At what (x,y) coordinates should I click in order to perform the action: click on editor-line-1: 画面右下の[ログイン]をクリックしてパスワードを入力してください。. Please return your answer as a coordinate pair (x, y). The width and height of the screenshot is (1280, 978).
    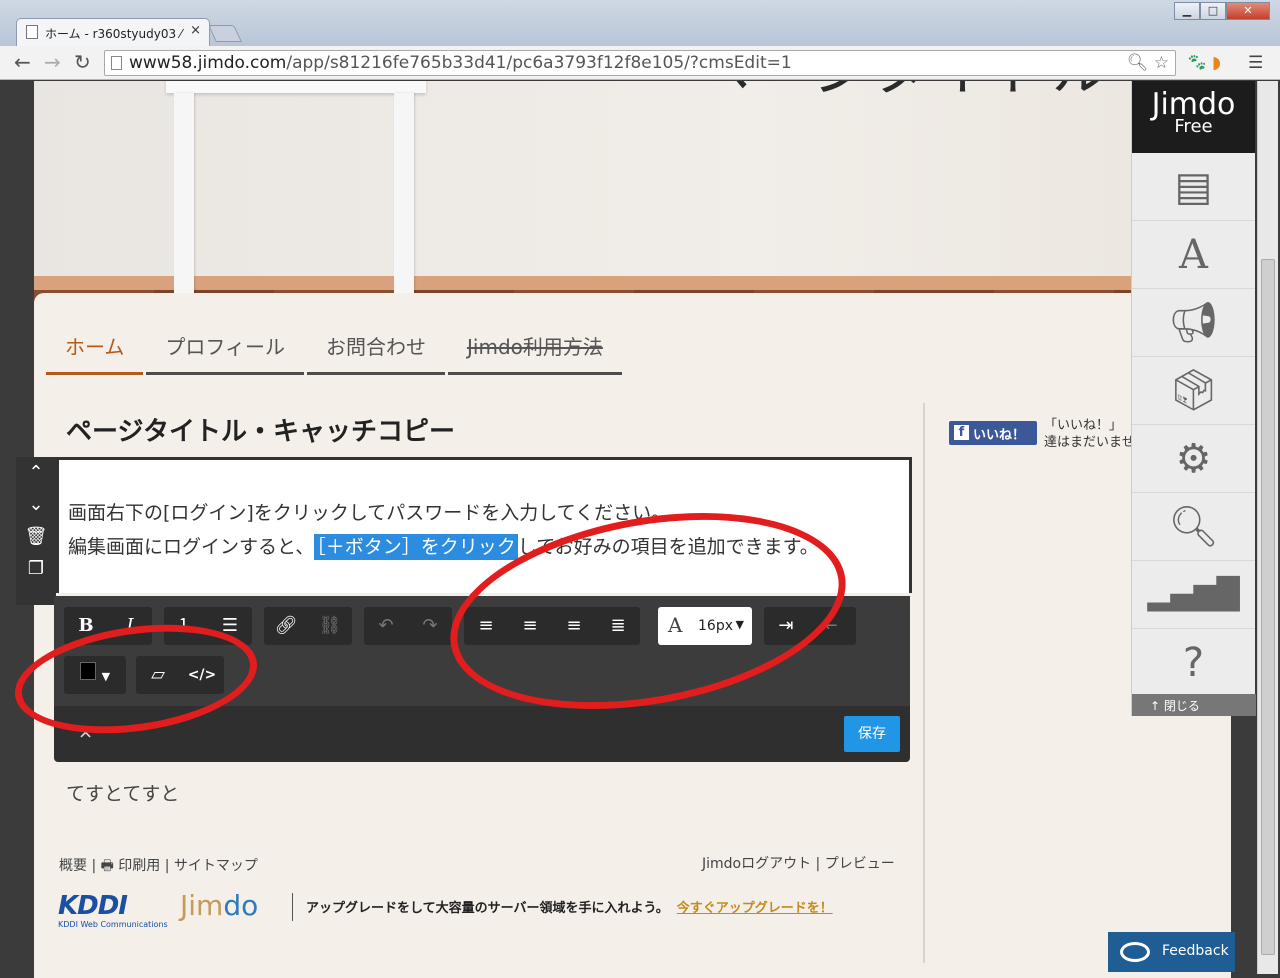
    Looking at the image, I should click on (369, 513).